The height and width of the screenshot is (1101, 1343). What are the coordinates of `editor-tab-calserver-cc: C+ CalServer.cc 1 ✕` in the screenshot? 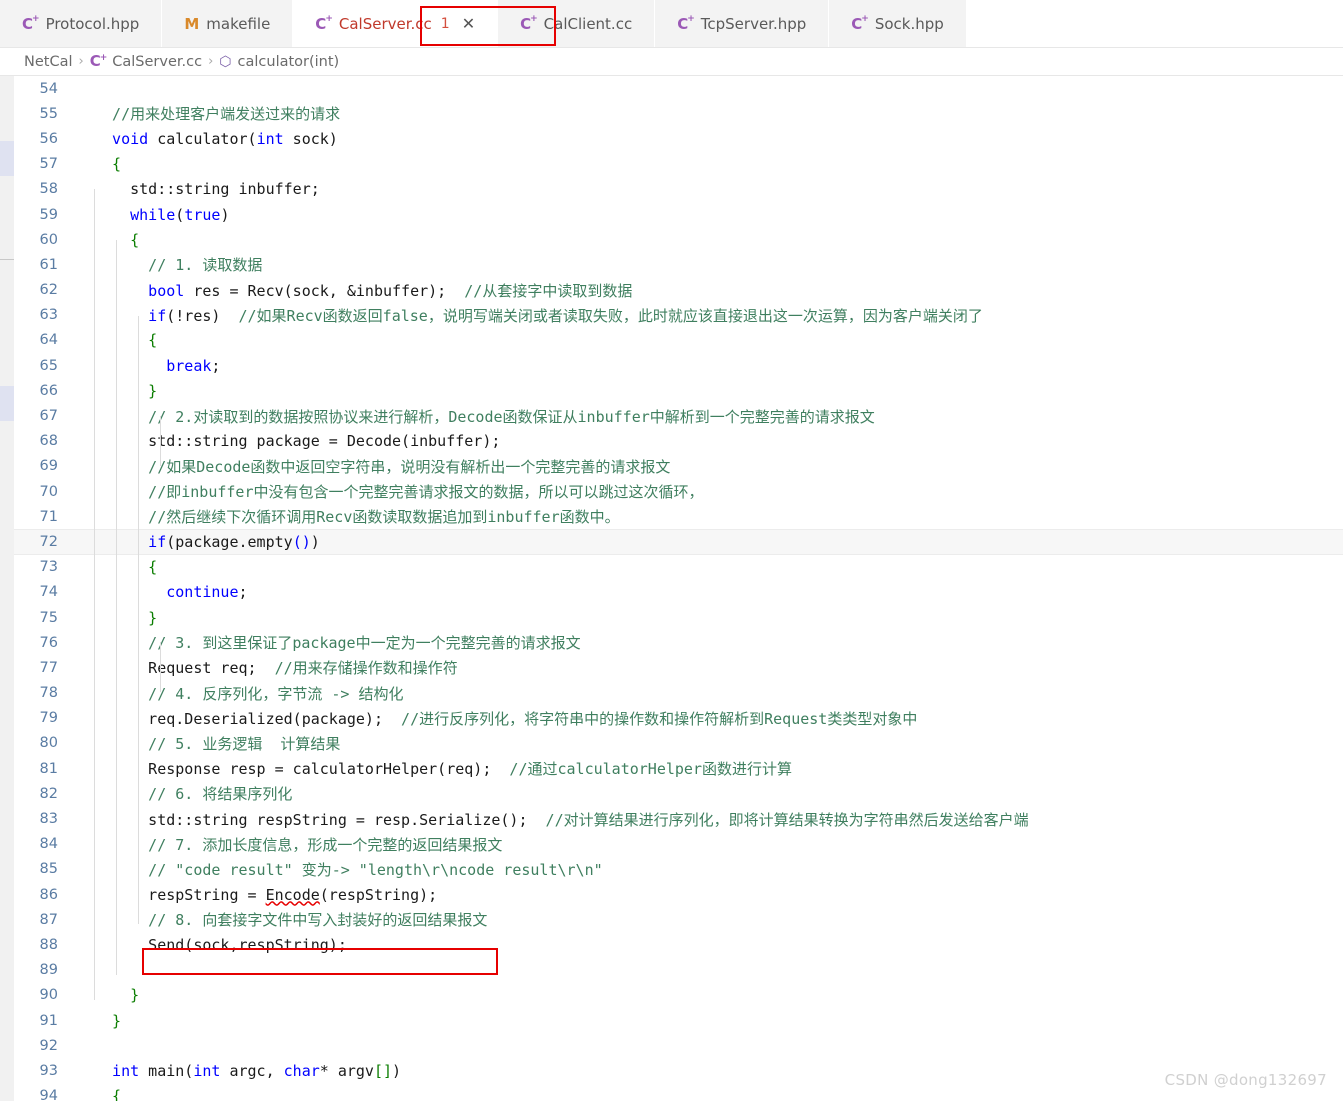 It's located at (396, 24).